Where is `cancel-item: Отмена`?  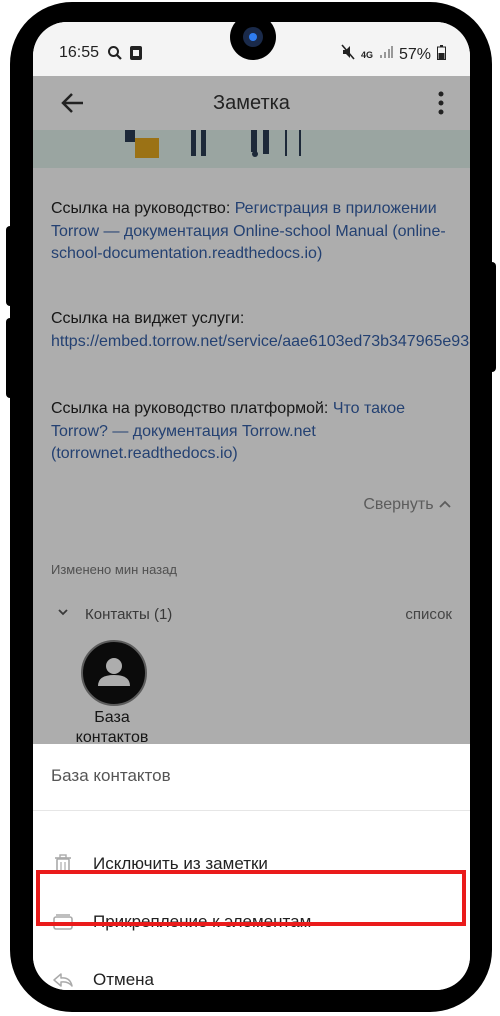
cancel-item: Отмена is located at coordinates (251, 972).